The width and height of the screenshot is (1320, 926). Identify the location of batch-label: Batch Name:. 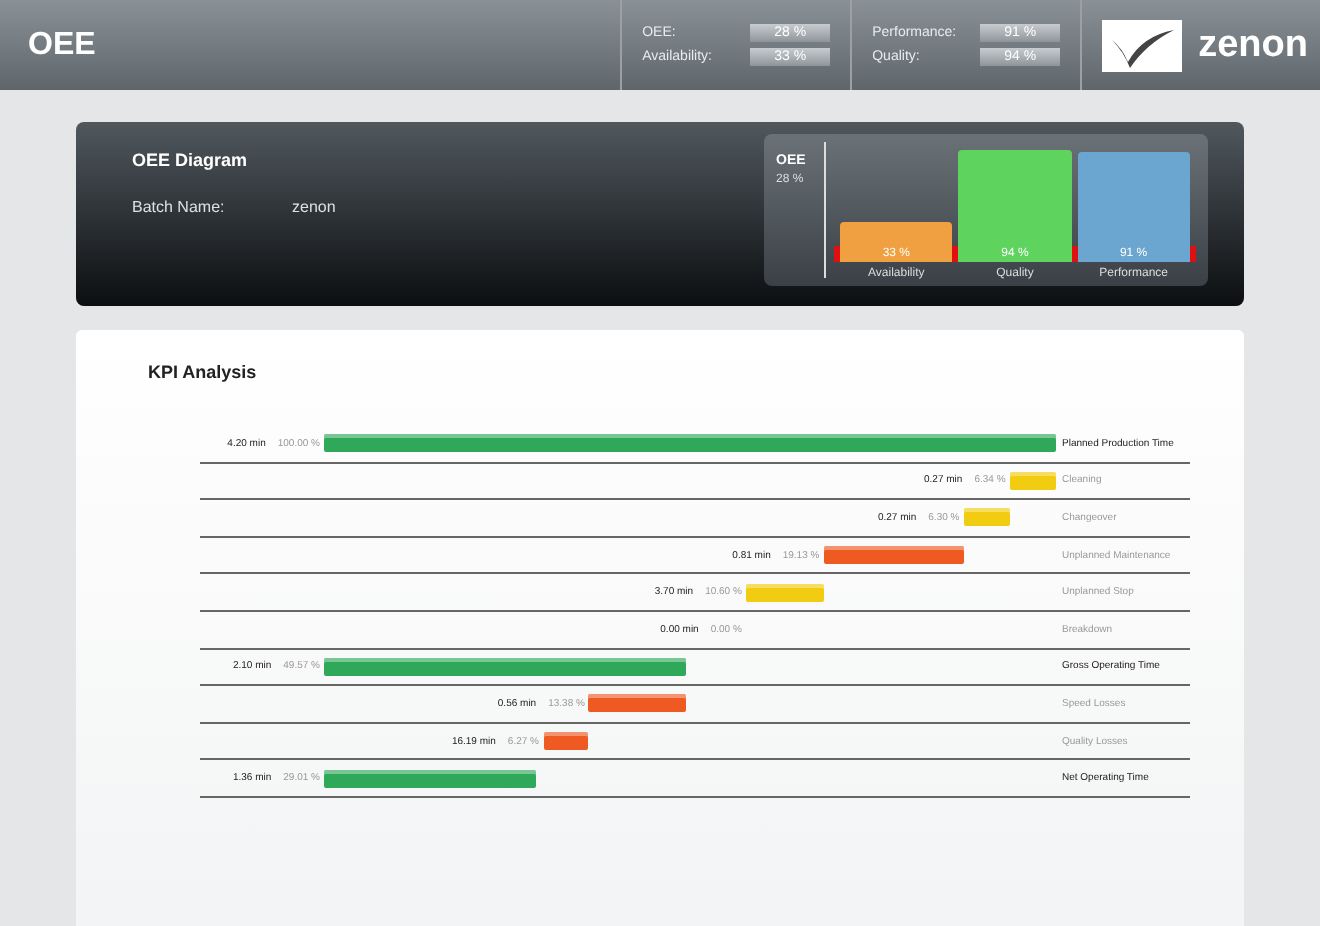
(179, 207).